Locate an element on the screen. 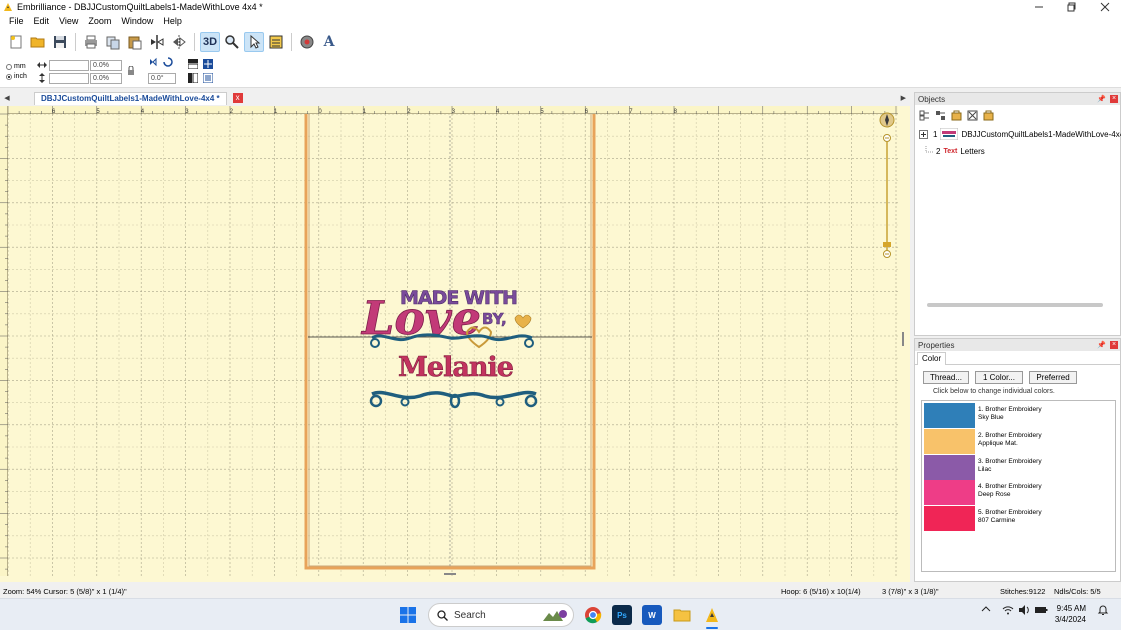 This screenshot has height=630, width=1121. menu-view: View is located at coordinates (68, 21).